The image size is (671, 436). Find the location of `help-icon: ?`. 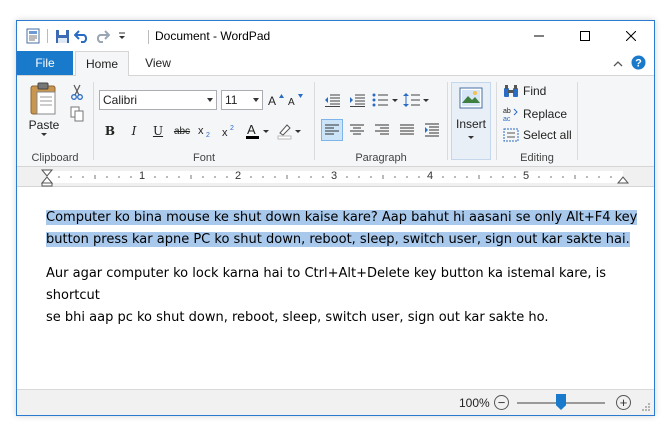

help-icon: ? is located at coordinates (638, 64).